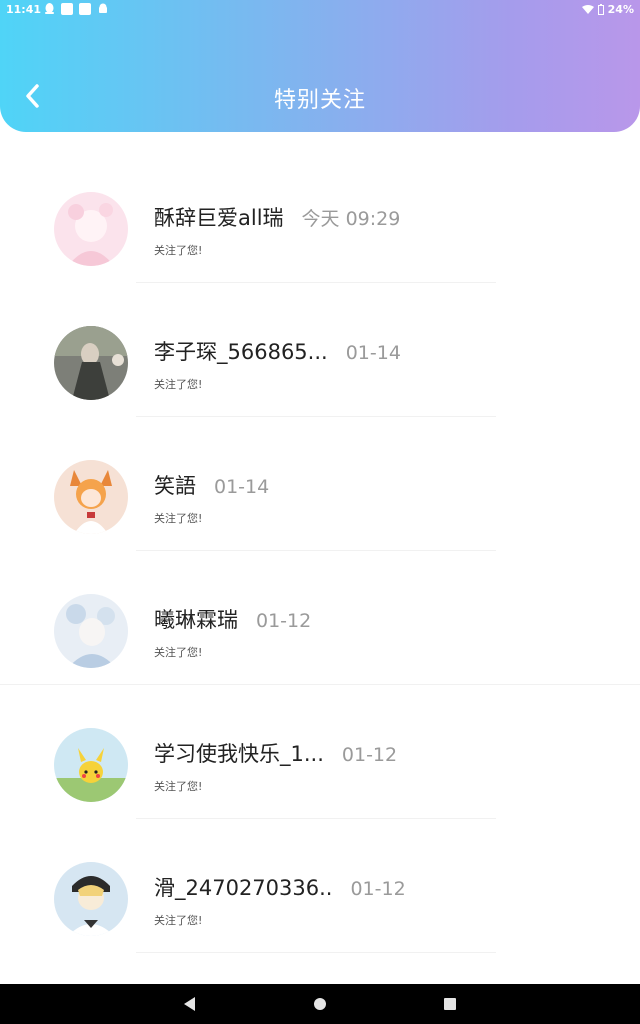  Describe the element at coordinates (320, 485) in the screenshot. I see `list-item: 笑語 01-14 关注了您!` at that location.